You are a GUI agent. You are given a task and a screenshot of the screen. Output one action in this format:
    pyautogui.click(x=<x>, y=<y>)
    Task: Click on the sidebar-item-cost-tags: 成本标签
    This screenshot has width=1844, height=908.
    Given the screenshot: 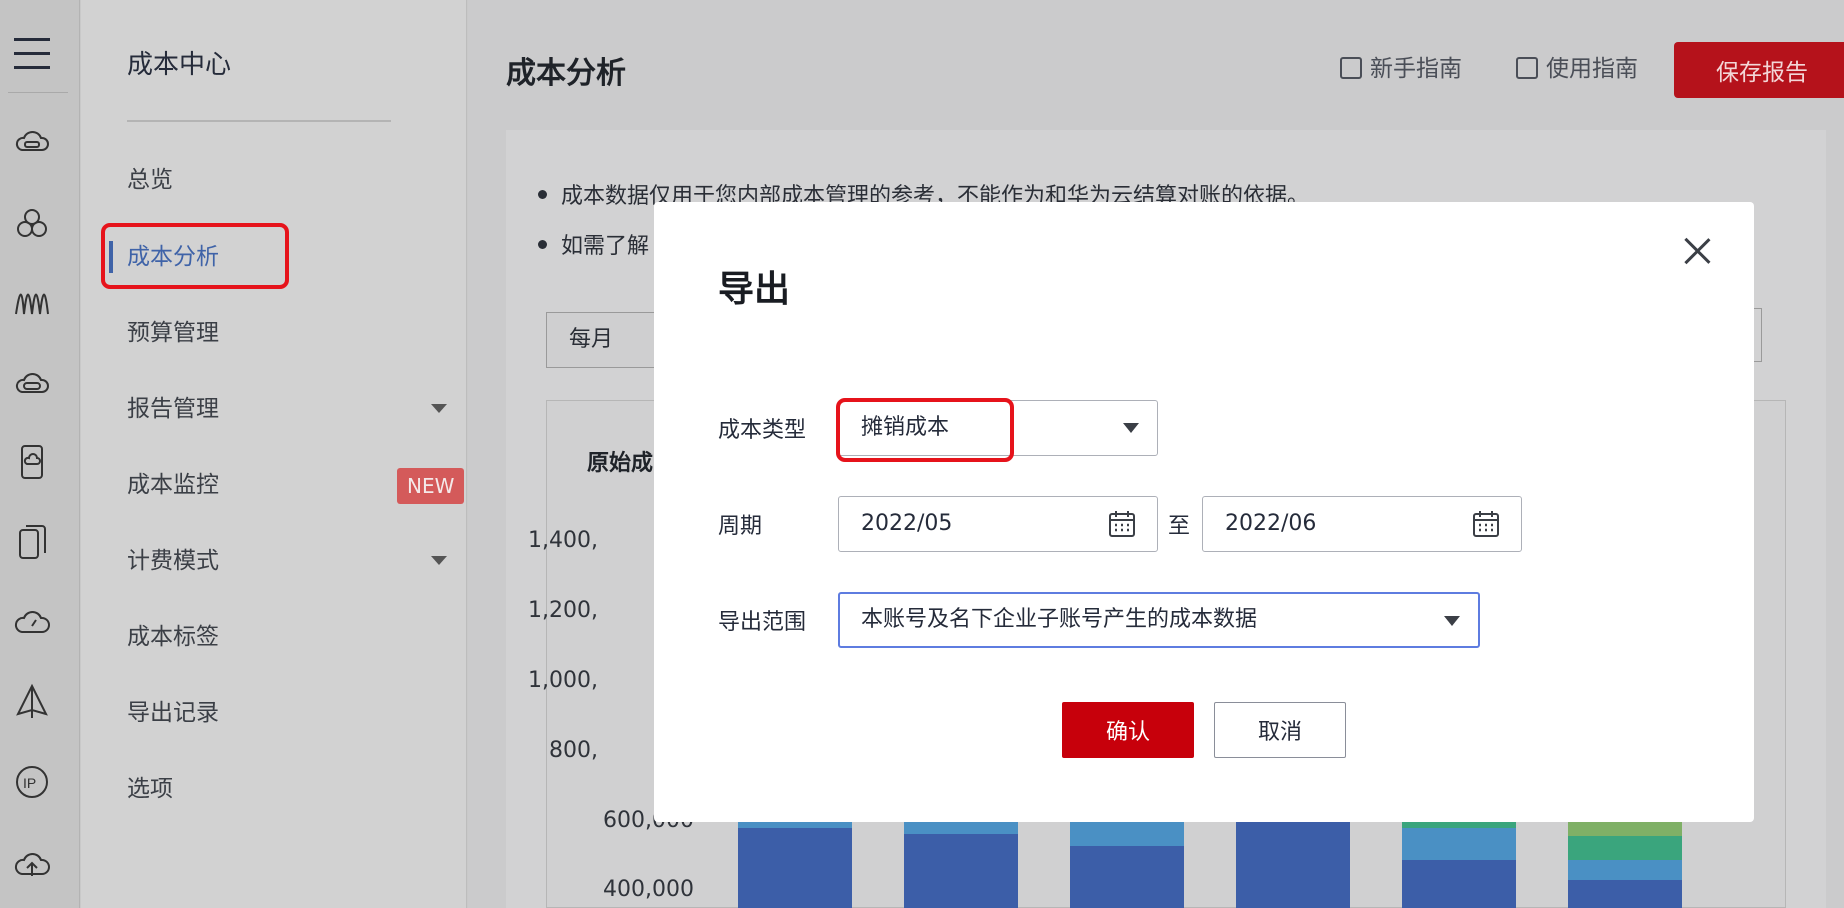 What is the action you would take?
    pyautogui.click(x=287, y=637)
    